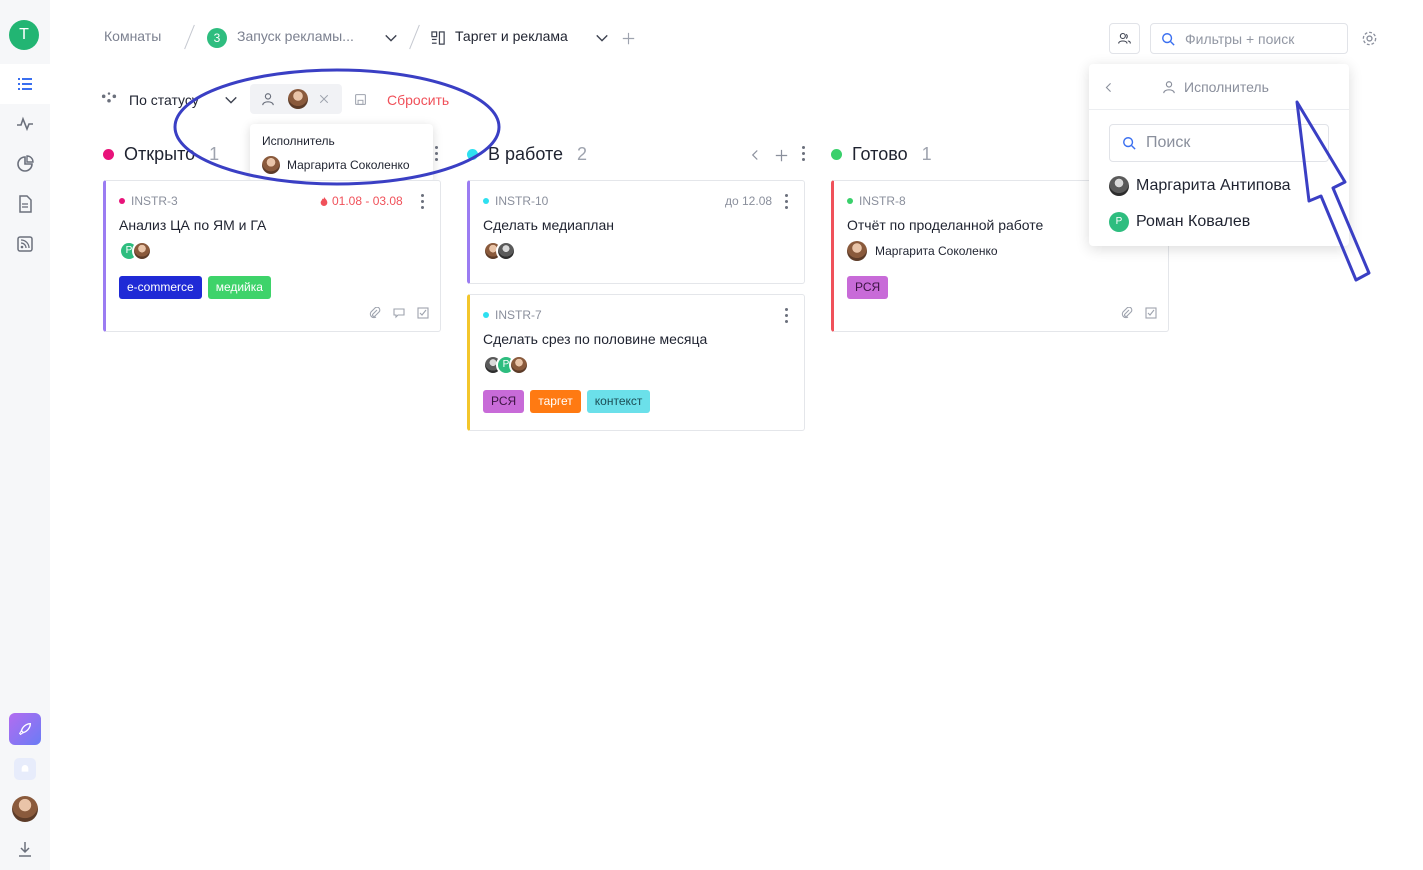  I want to click on comment-icon, so click(399, 313).